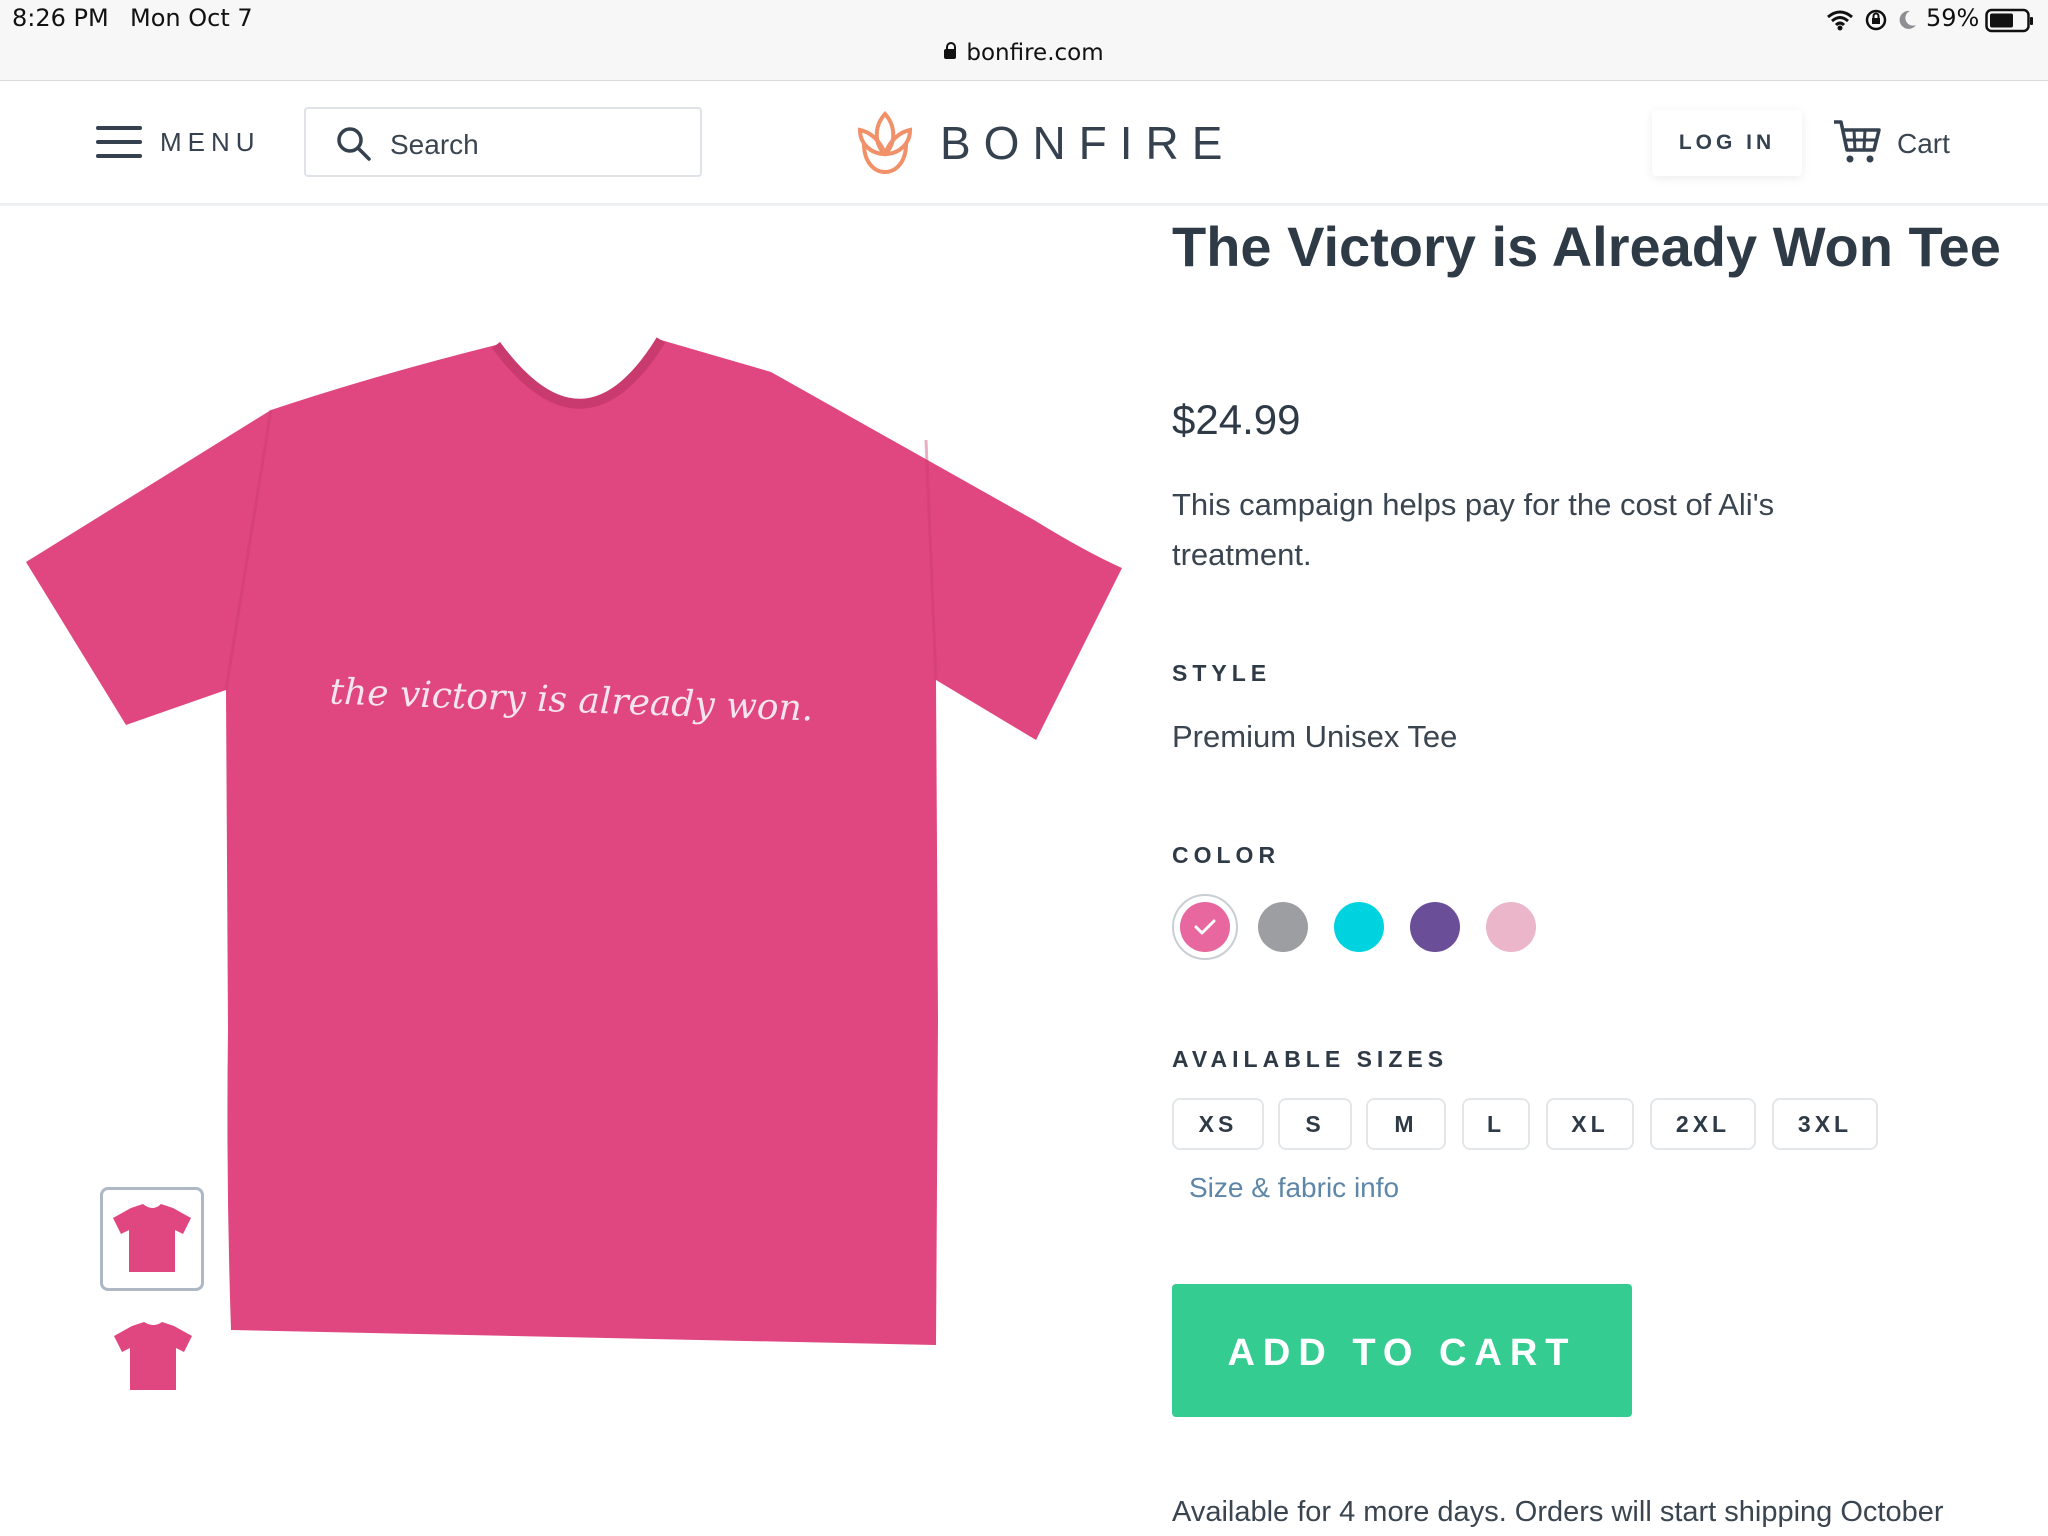 This screenshot has height=1536, width=2048. What do you see at coordinates (153, 1356) in the screenshot?
I see `thumbnail-back` at bounding box center [153, 1356].